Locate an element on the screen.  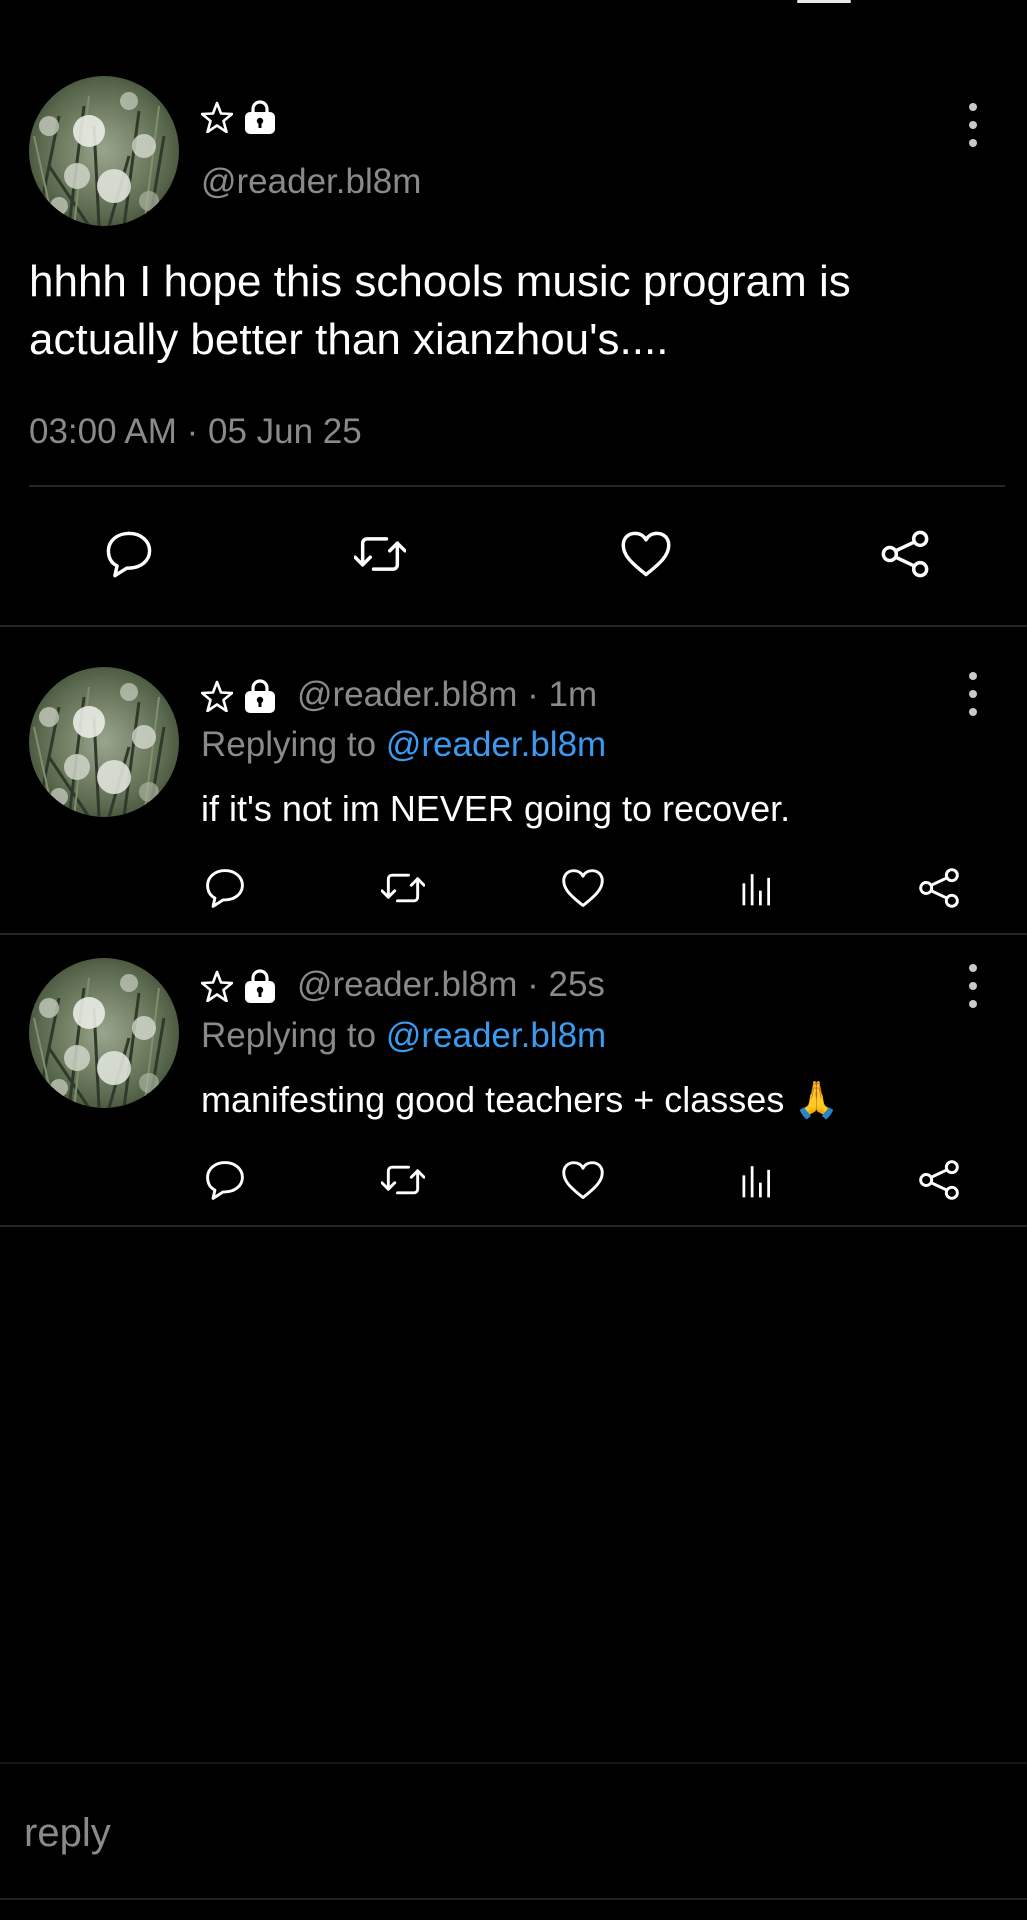
relative-time: 1m is located at coordinates (573, 694).